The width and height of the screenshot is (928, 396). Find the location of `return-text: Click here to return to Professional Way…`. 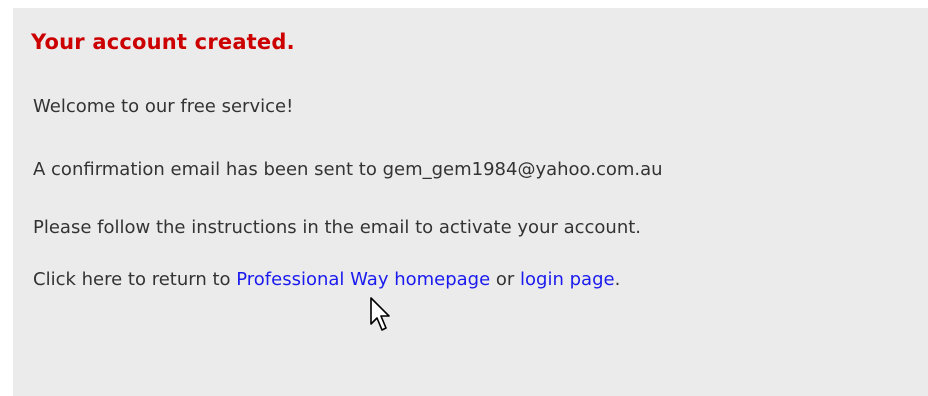

return-text: Click here to return to Professional Way… is located at coordinates (326, 279).